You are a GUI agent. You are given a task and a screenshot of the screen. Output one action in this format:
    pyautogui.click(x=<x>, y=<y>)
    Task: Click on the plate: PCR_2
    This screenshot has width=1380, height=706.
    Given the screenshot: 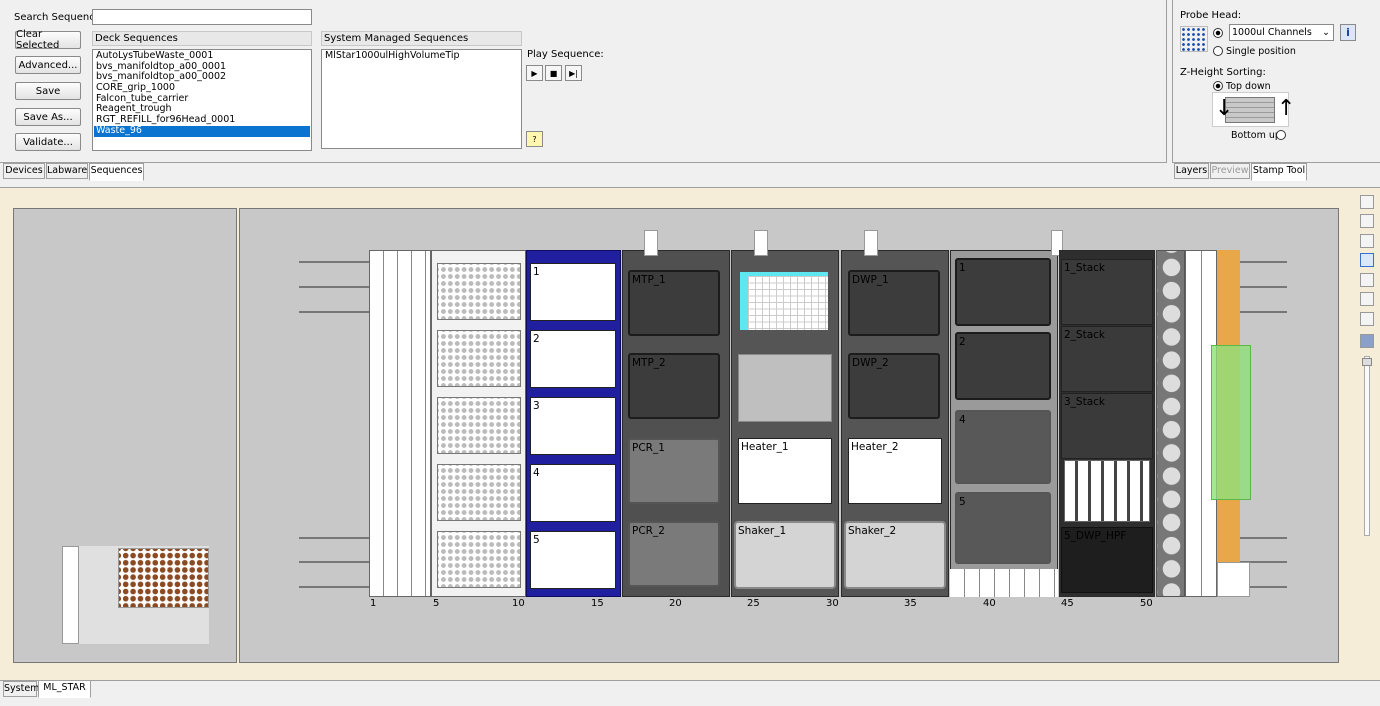 What is the action you would take?
    pyautogui.click(x=674, y=554)
    